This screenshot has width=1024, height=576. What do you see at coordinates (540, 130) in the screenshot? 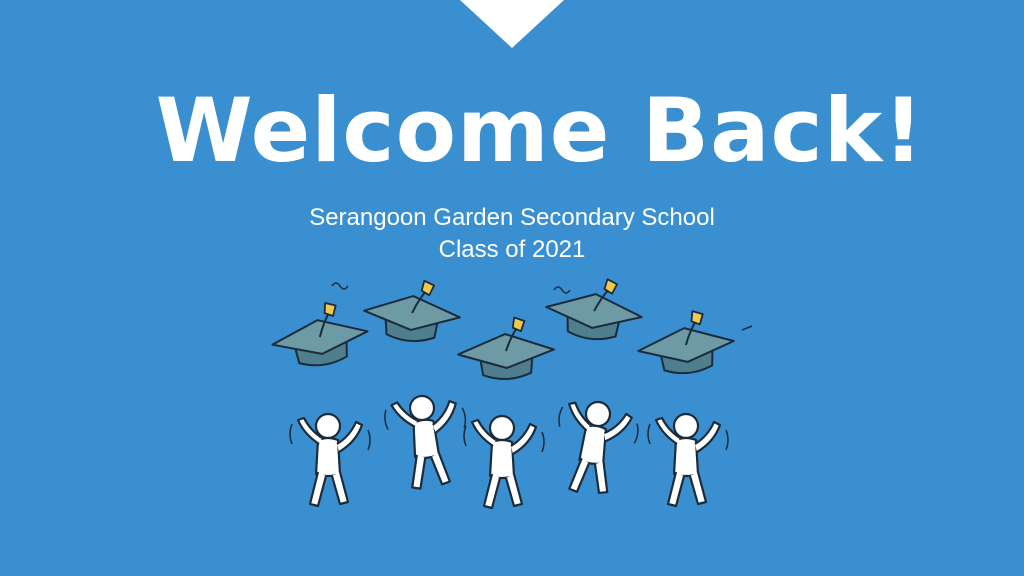
I see `slide-title: Welcome Back!` at bounding box center [540, 130].